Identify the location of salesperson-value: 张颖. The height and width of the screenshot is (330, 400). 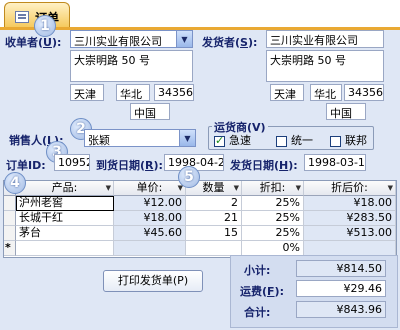
(99, 140).